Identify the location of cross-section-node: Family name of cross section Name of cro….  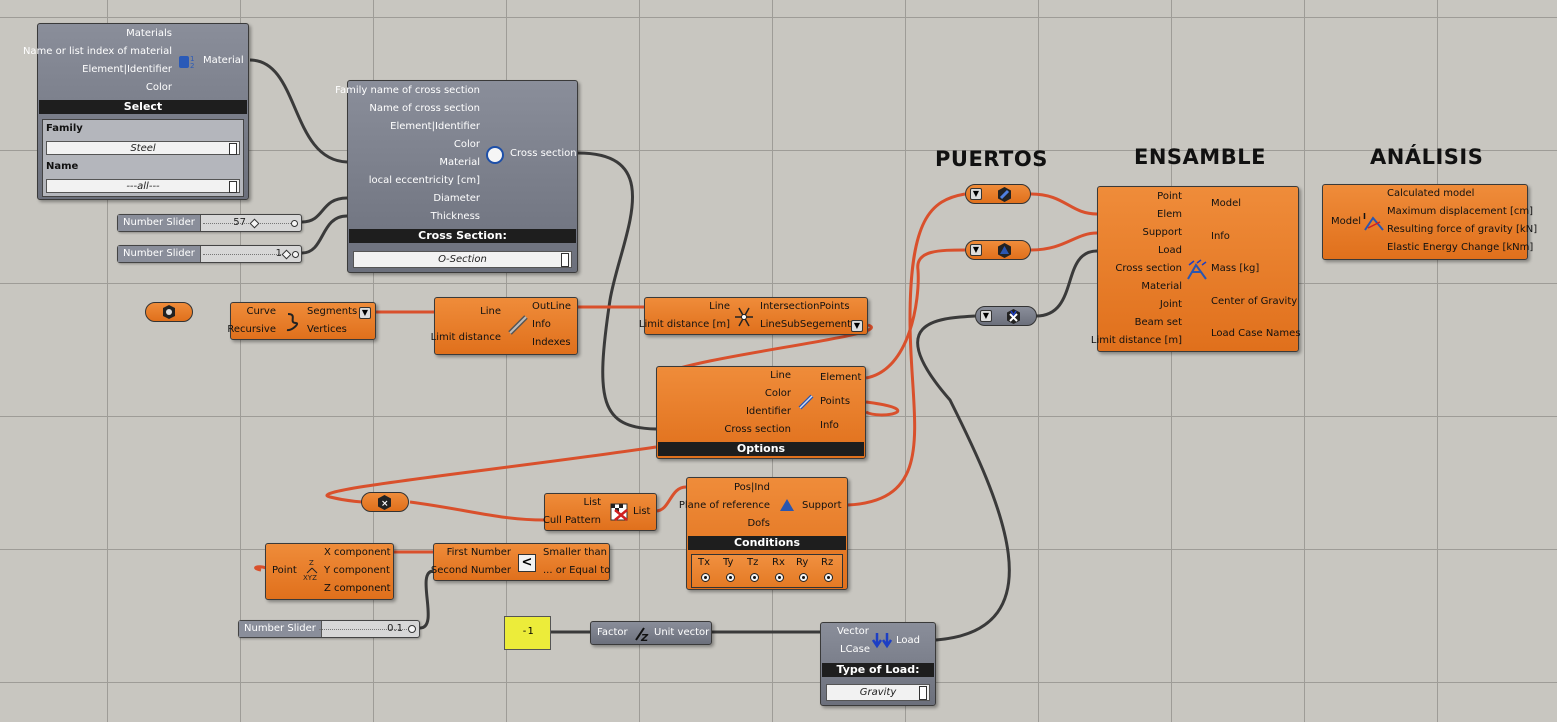
(456, 176).